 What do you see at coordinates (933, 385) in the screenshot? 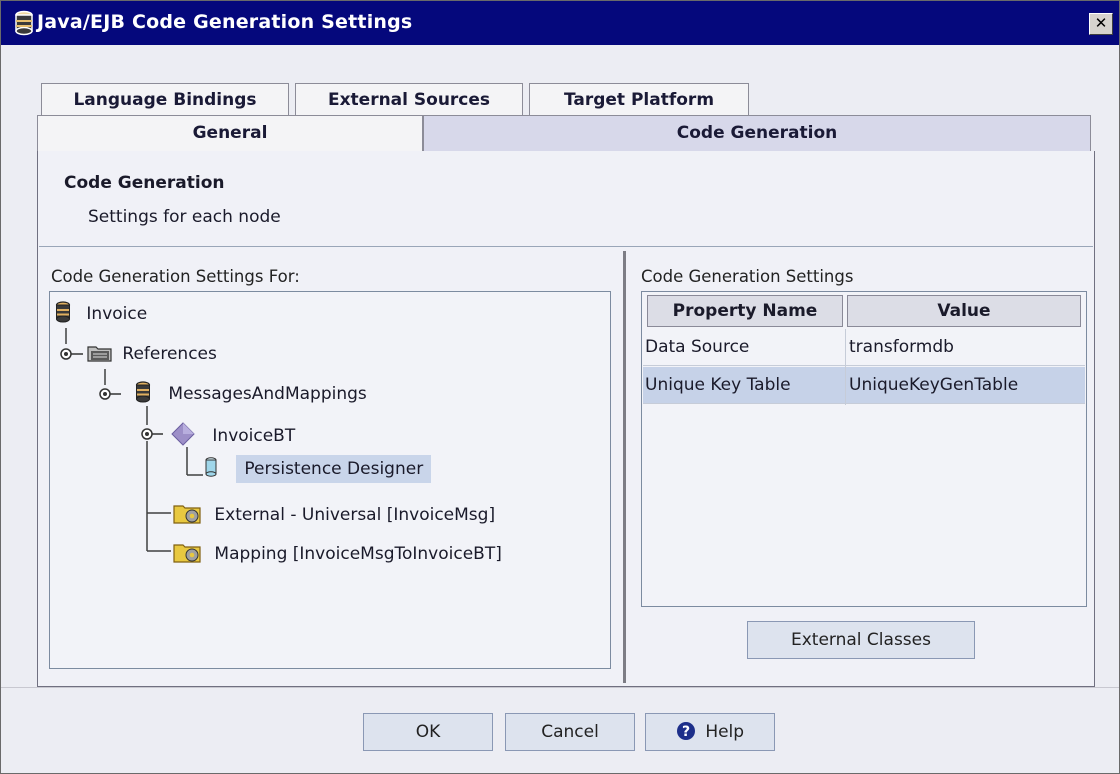
I see `table-cell-value: UniqueKeyGenTable` at bounding box center [933, 385].